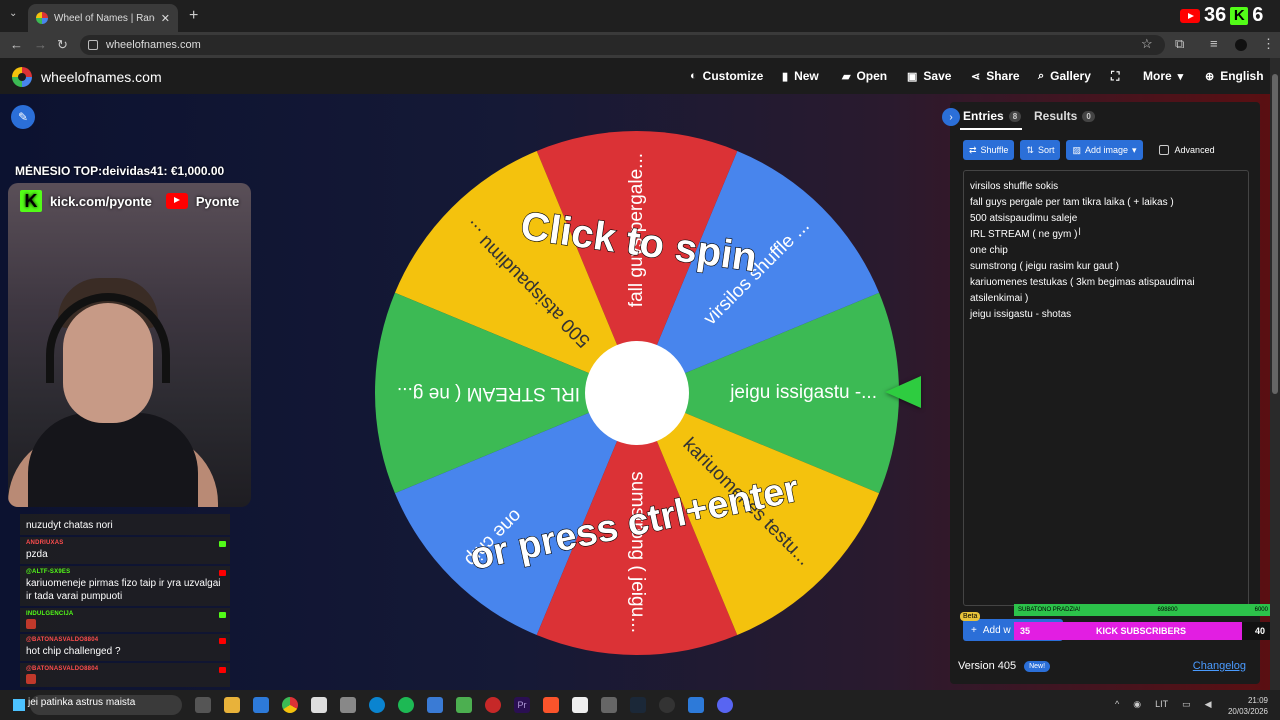  Describe the element at coordinates (1104, 150) in the screenshot. I see `add-image-button: ▨ Add image ▾` at that location.